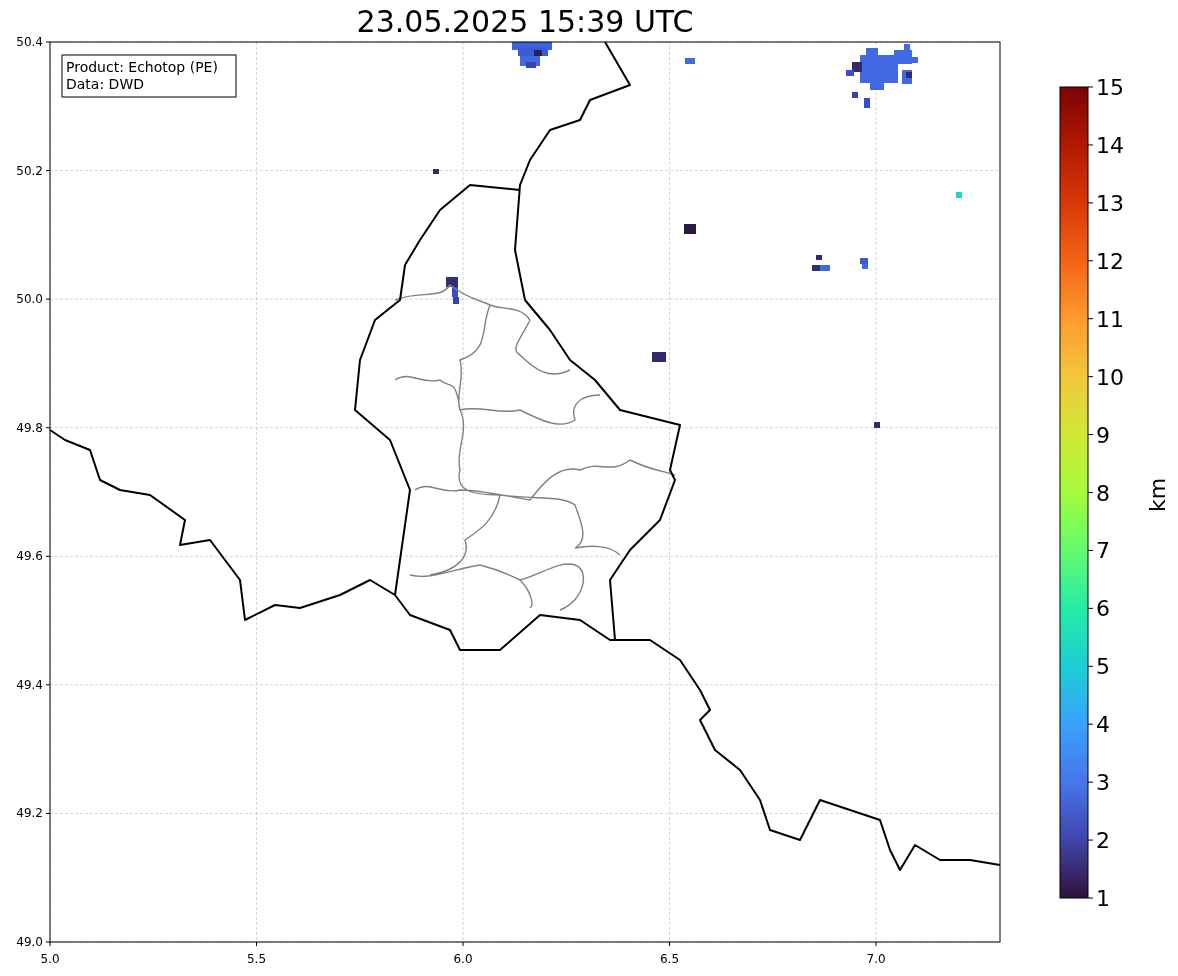  I want to click on colorbar-tick-label: 1, so click(1103, 898).